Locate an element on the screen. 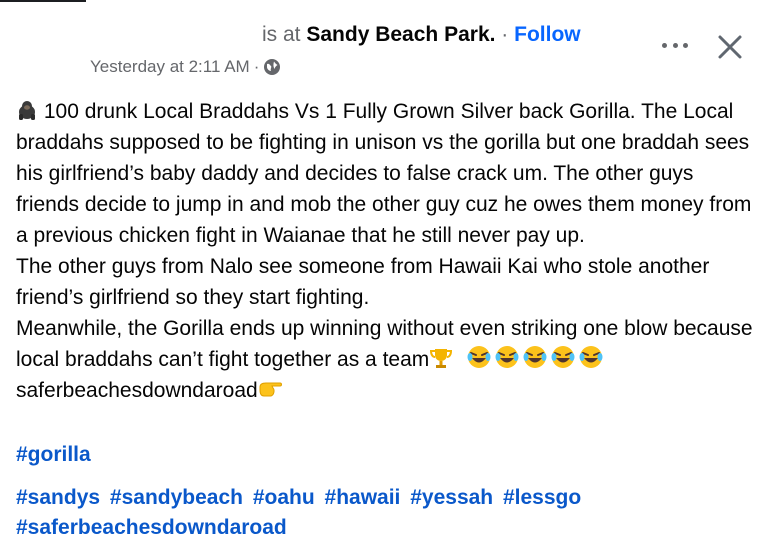 Image resolution: width=767 pixels, height=554 pixels. close-icon is located at coordinates (730, 47).